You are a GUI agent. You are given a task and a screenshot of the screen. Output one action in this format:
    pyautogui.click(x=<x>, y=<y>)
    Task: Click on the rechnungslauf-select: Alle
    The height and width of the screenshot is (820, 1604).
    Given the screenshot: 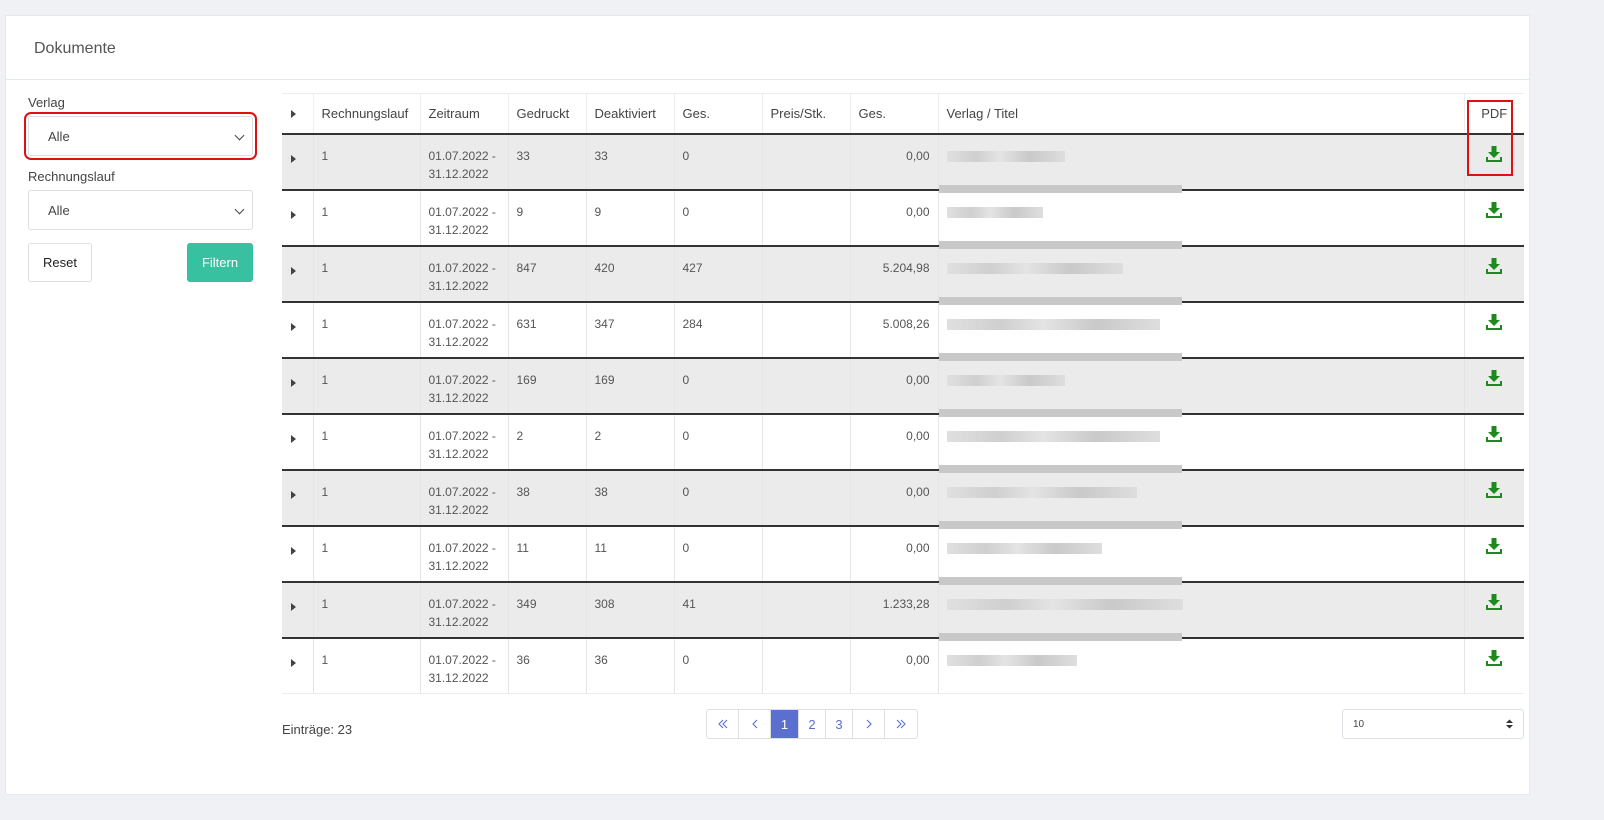 What is the action you would take?
    pyautogui.click(x=140, y=210)
    